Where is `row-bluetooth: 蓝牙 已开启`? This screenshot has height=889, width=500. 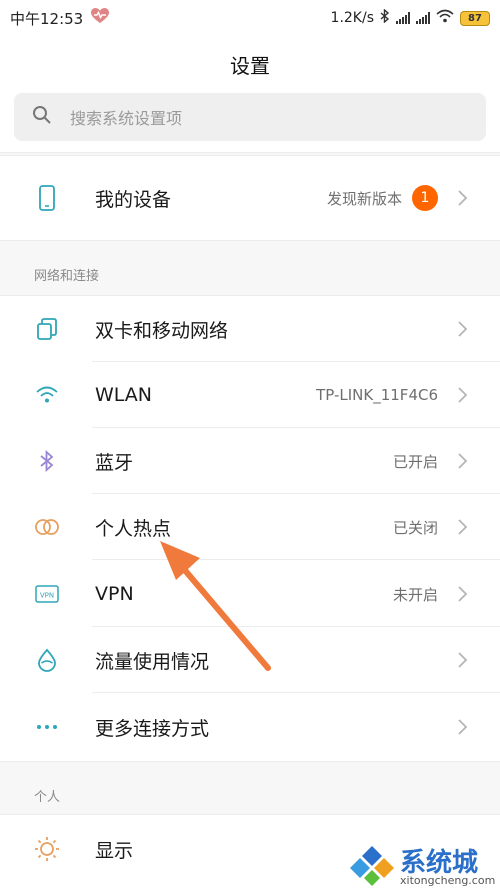
row-bluetooth: 蓝牙 已开启 is located at coordinates (250, 461).